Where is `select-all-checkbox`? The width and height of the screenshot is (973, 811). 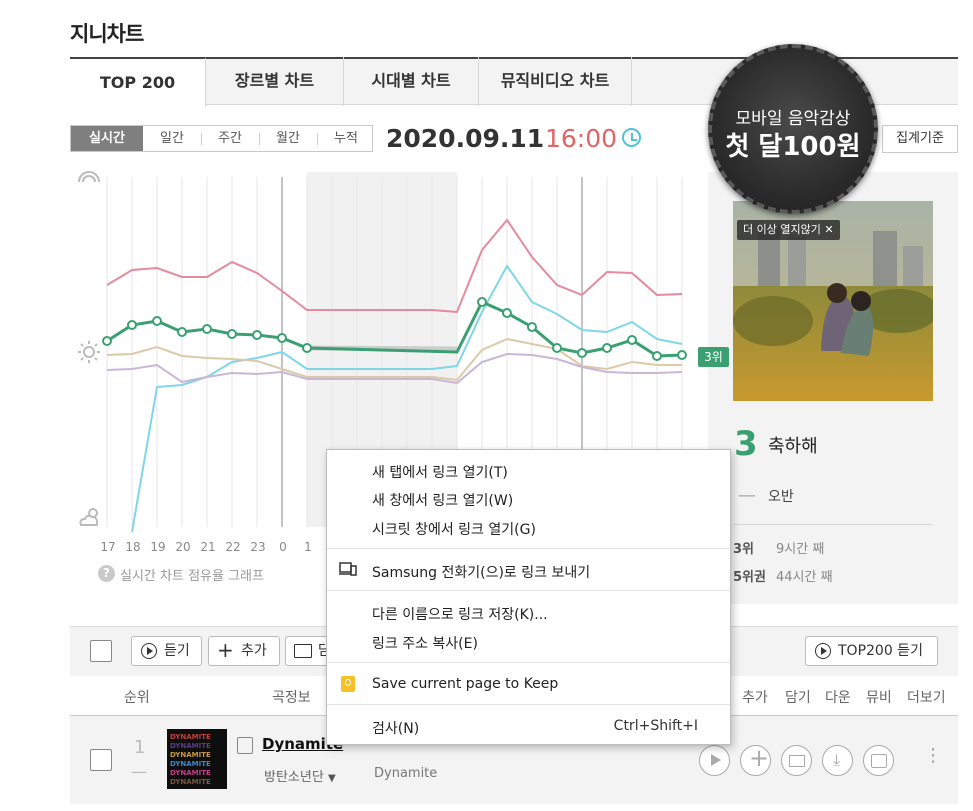
select-all-checkbox is located at coordinates (101, 651).